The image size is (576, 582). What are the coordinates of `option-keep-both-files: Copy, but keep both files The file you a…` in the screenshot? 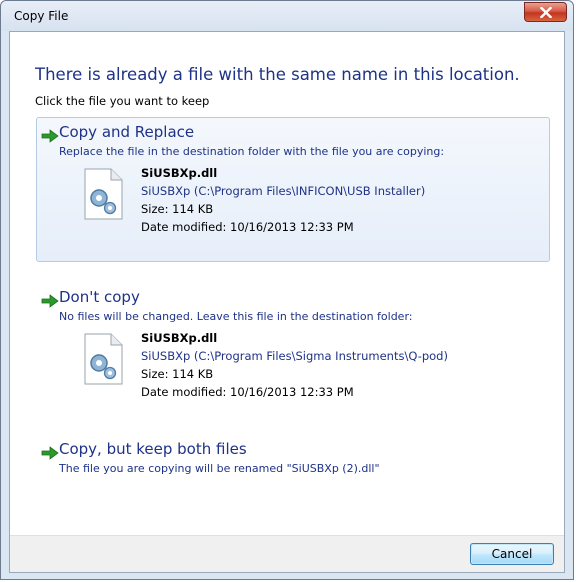 It's located at (293, 459).